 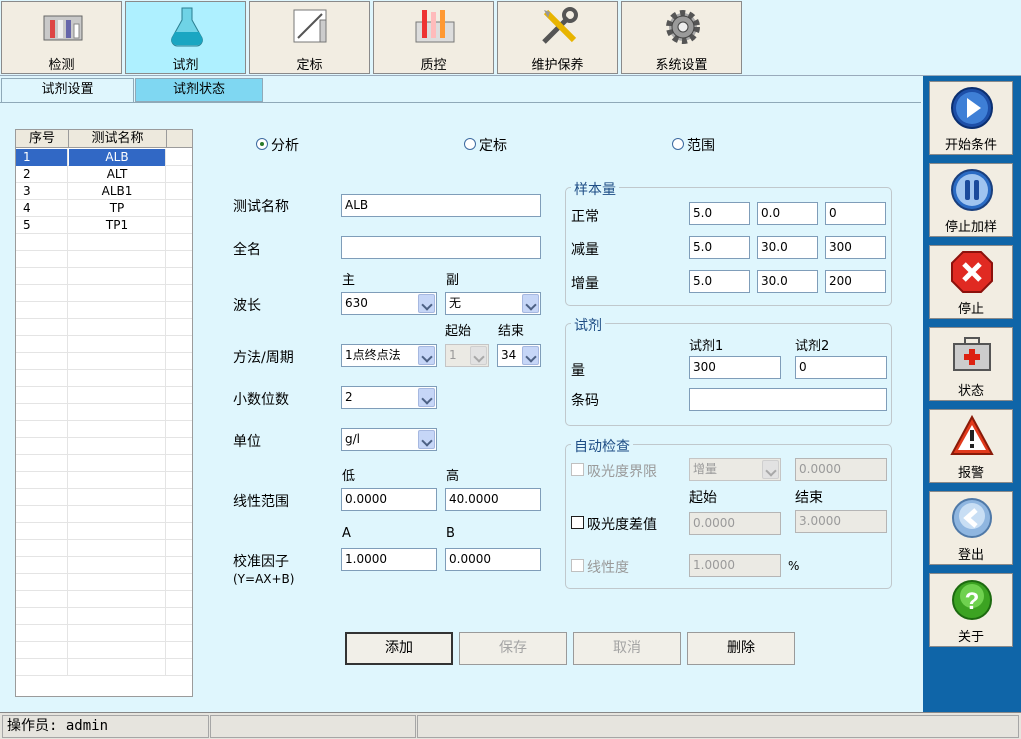 I want to click on tab-detect: 检测, so click(x=61, y=37).